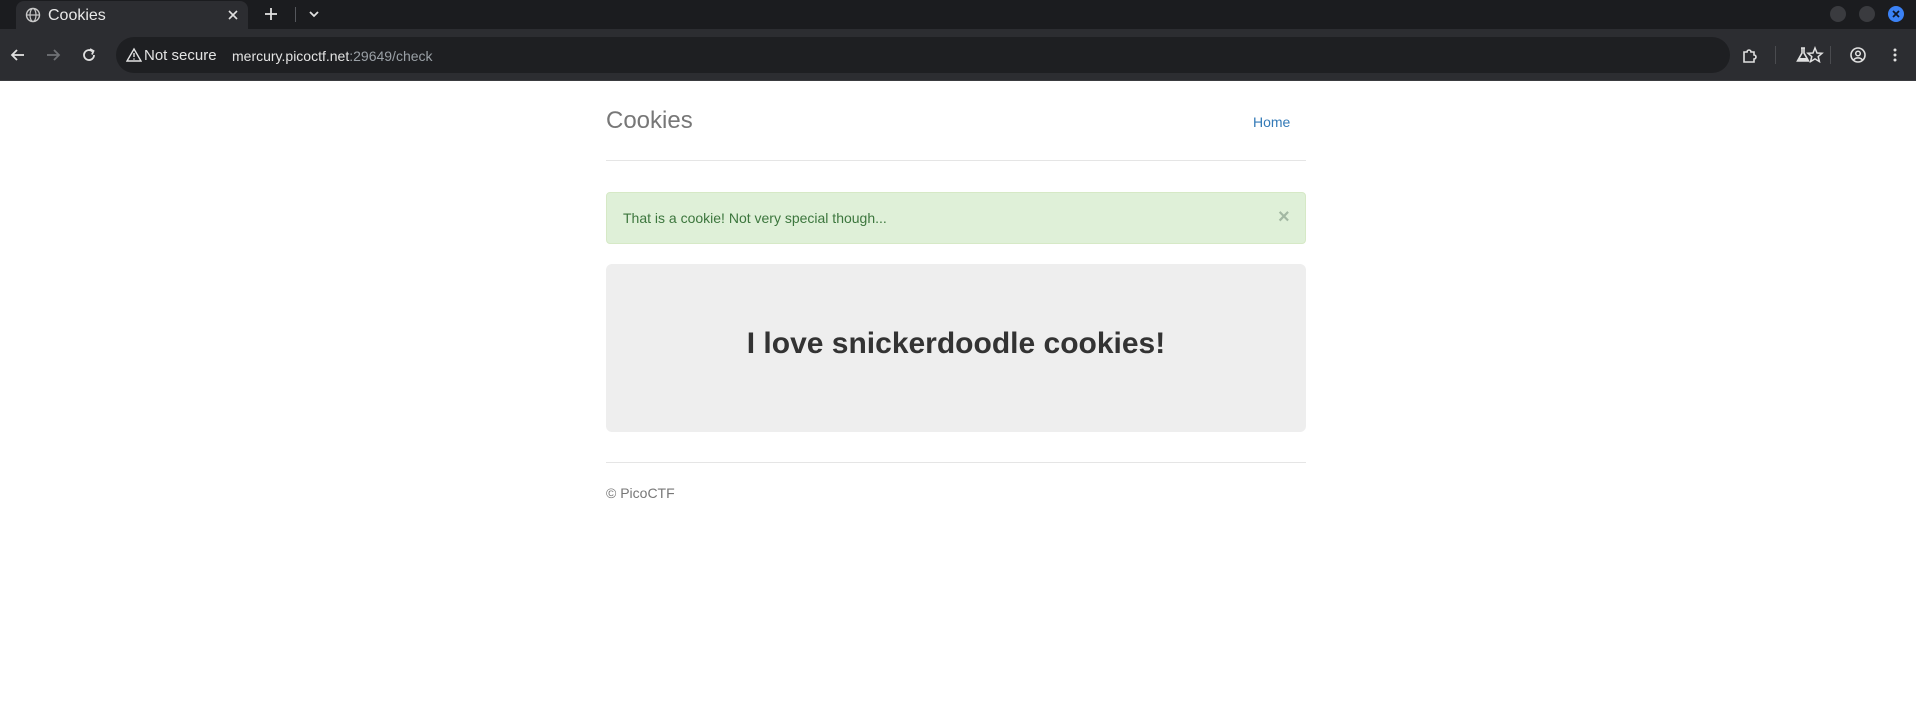 This screenshot has height=710, width=1916. I want to click on jumbotron: I love snickerdoodle cookies!, so click(956, 348).